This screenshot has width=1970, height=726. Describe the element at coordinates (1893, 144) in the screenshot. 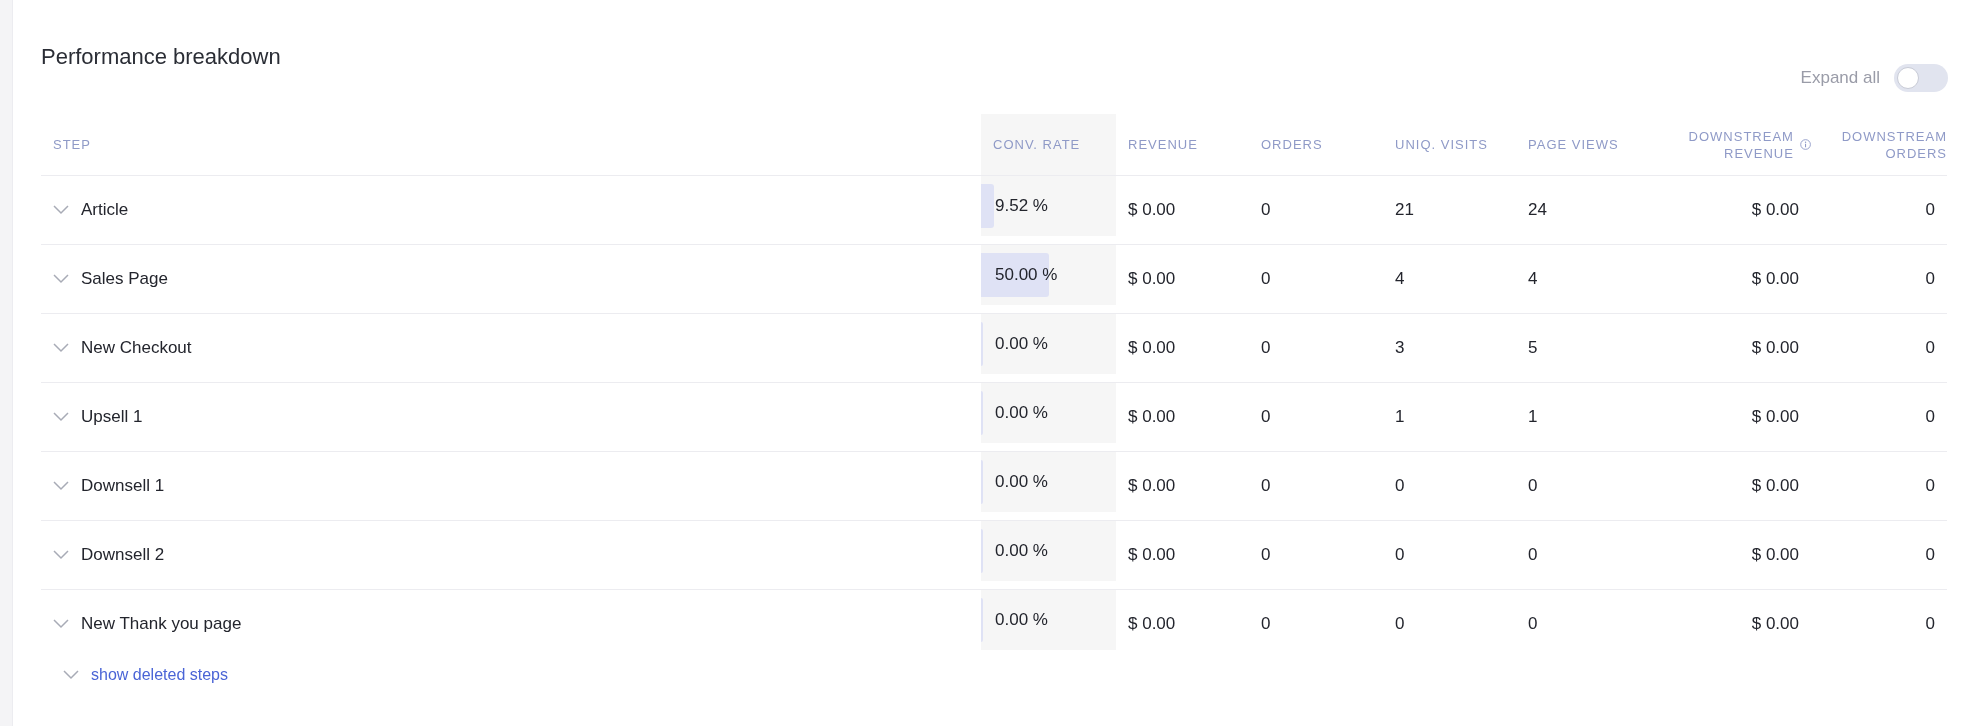

I see `column-header: DOWNSTREAM ORDERS` at that location.